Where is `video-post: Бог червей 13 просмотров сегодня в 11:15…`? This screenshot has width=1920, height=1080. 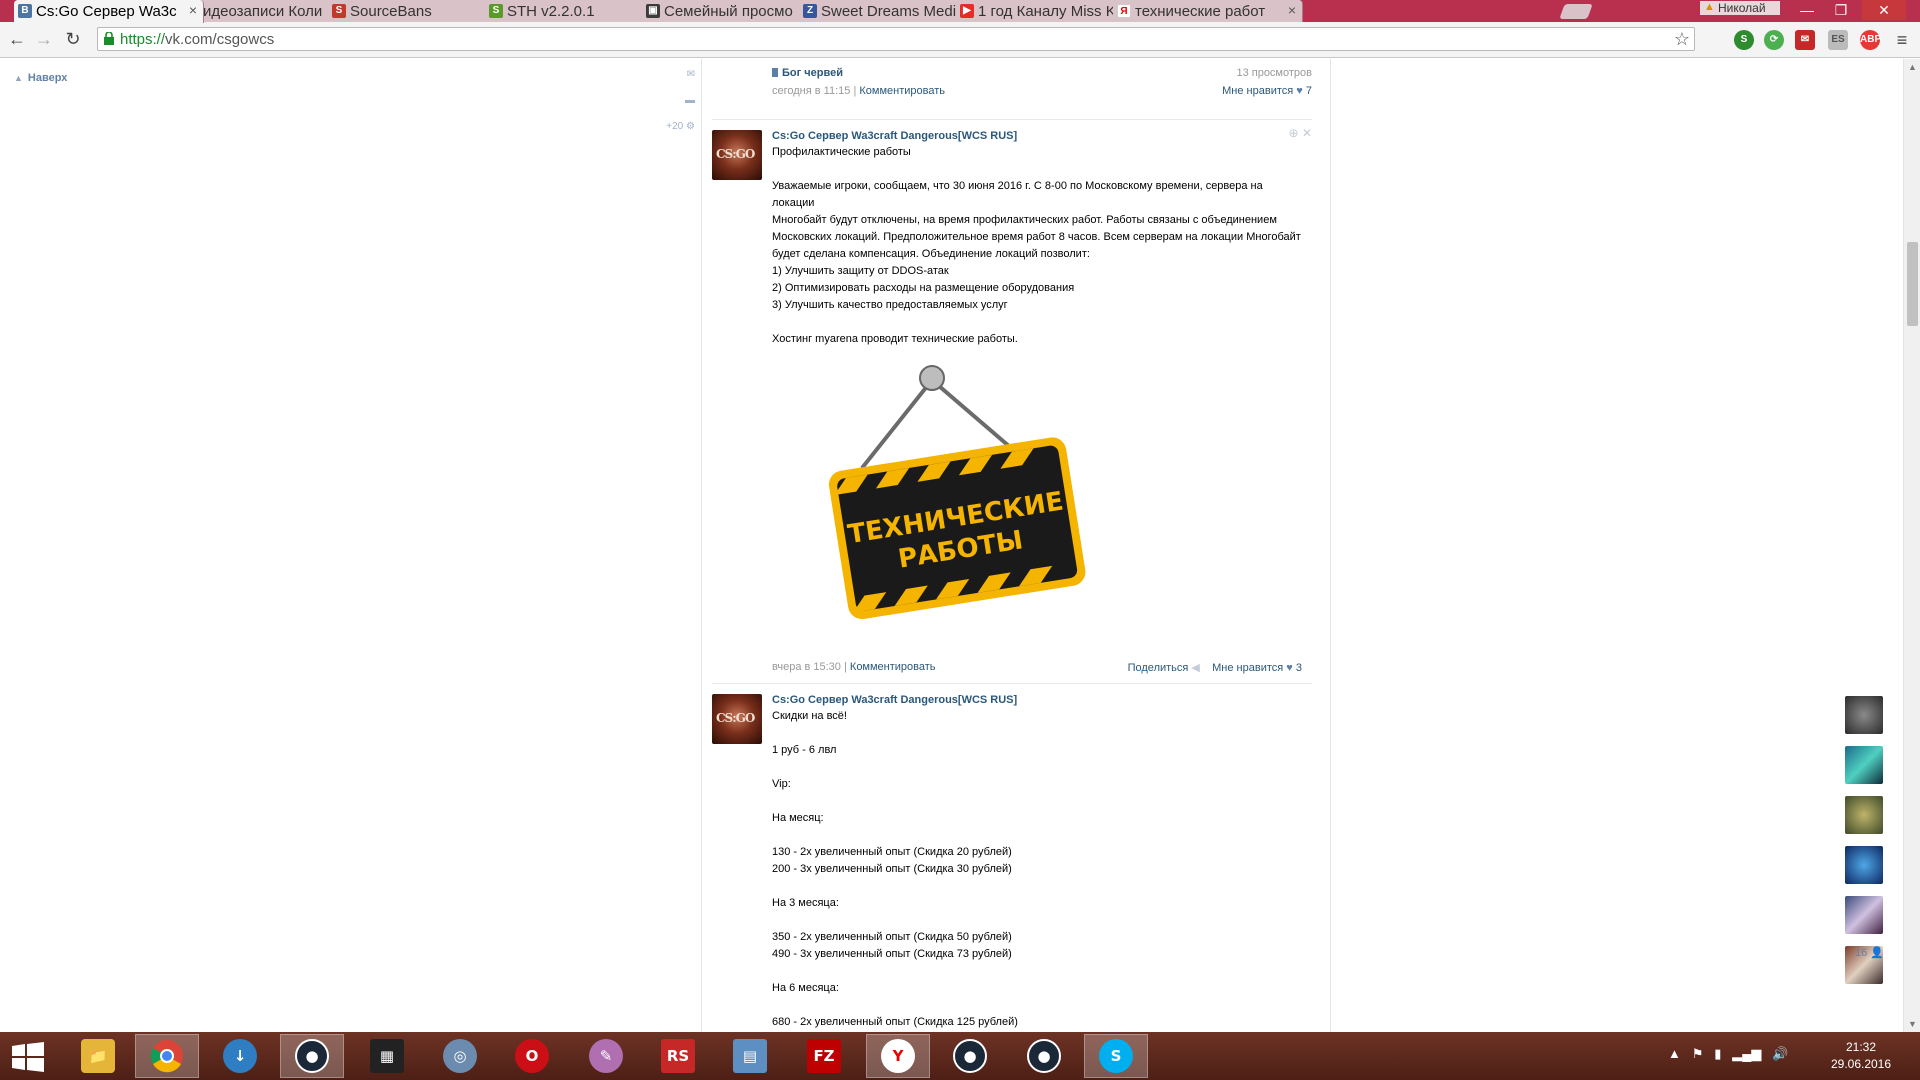 video-post: Бог червей 13 просмотров сегодня в 11:15… is located at coordinates (1042, 85).